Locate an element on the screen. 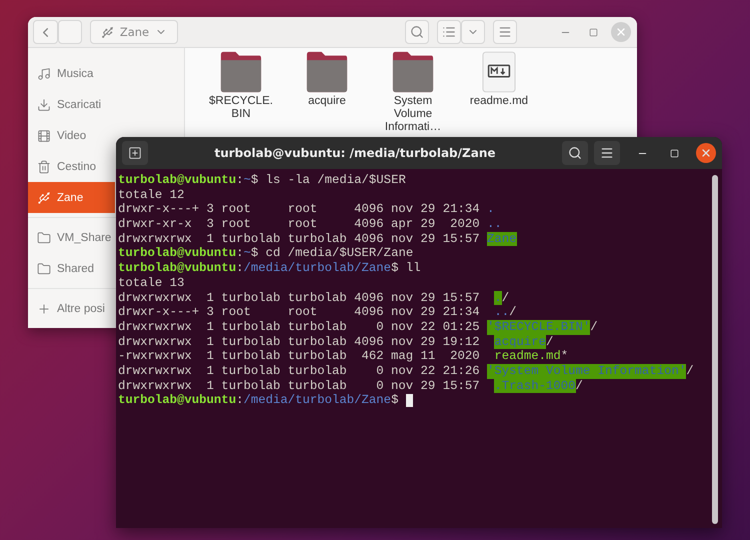 Image resolution: width=750 pixels, height=540 pixels. sidebar-item: Zane is located at coordinates (71, 197).